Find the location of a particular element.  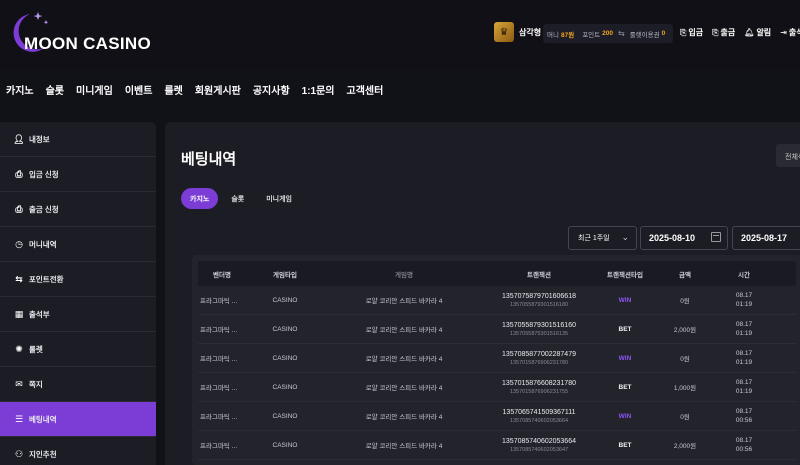

withdraw-button: ⎘ 출금 is located at coordinates (723, 32).